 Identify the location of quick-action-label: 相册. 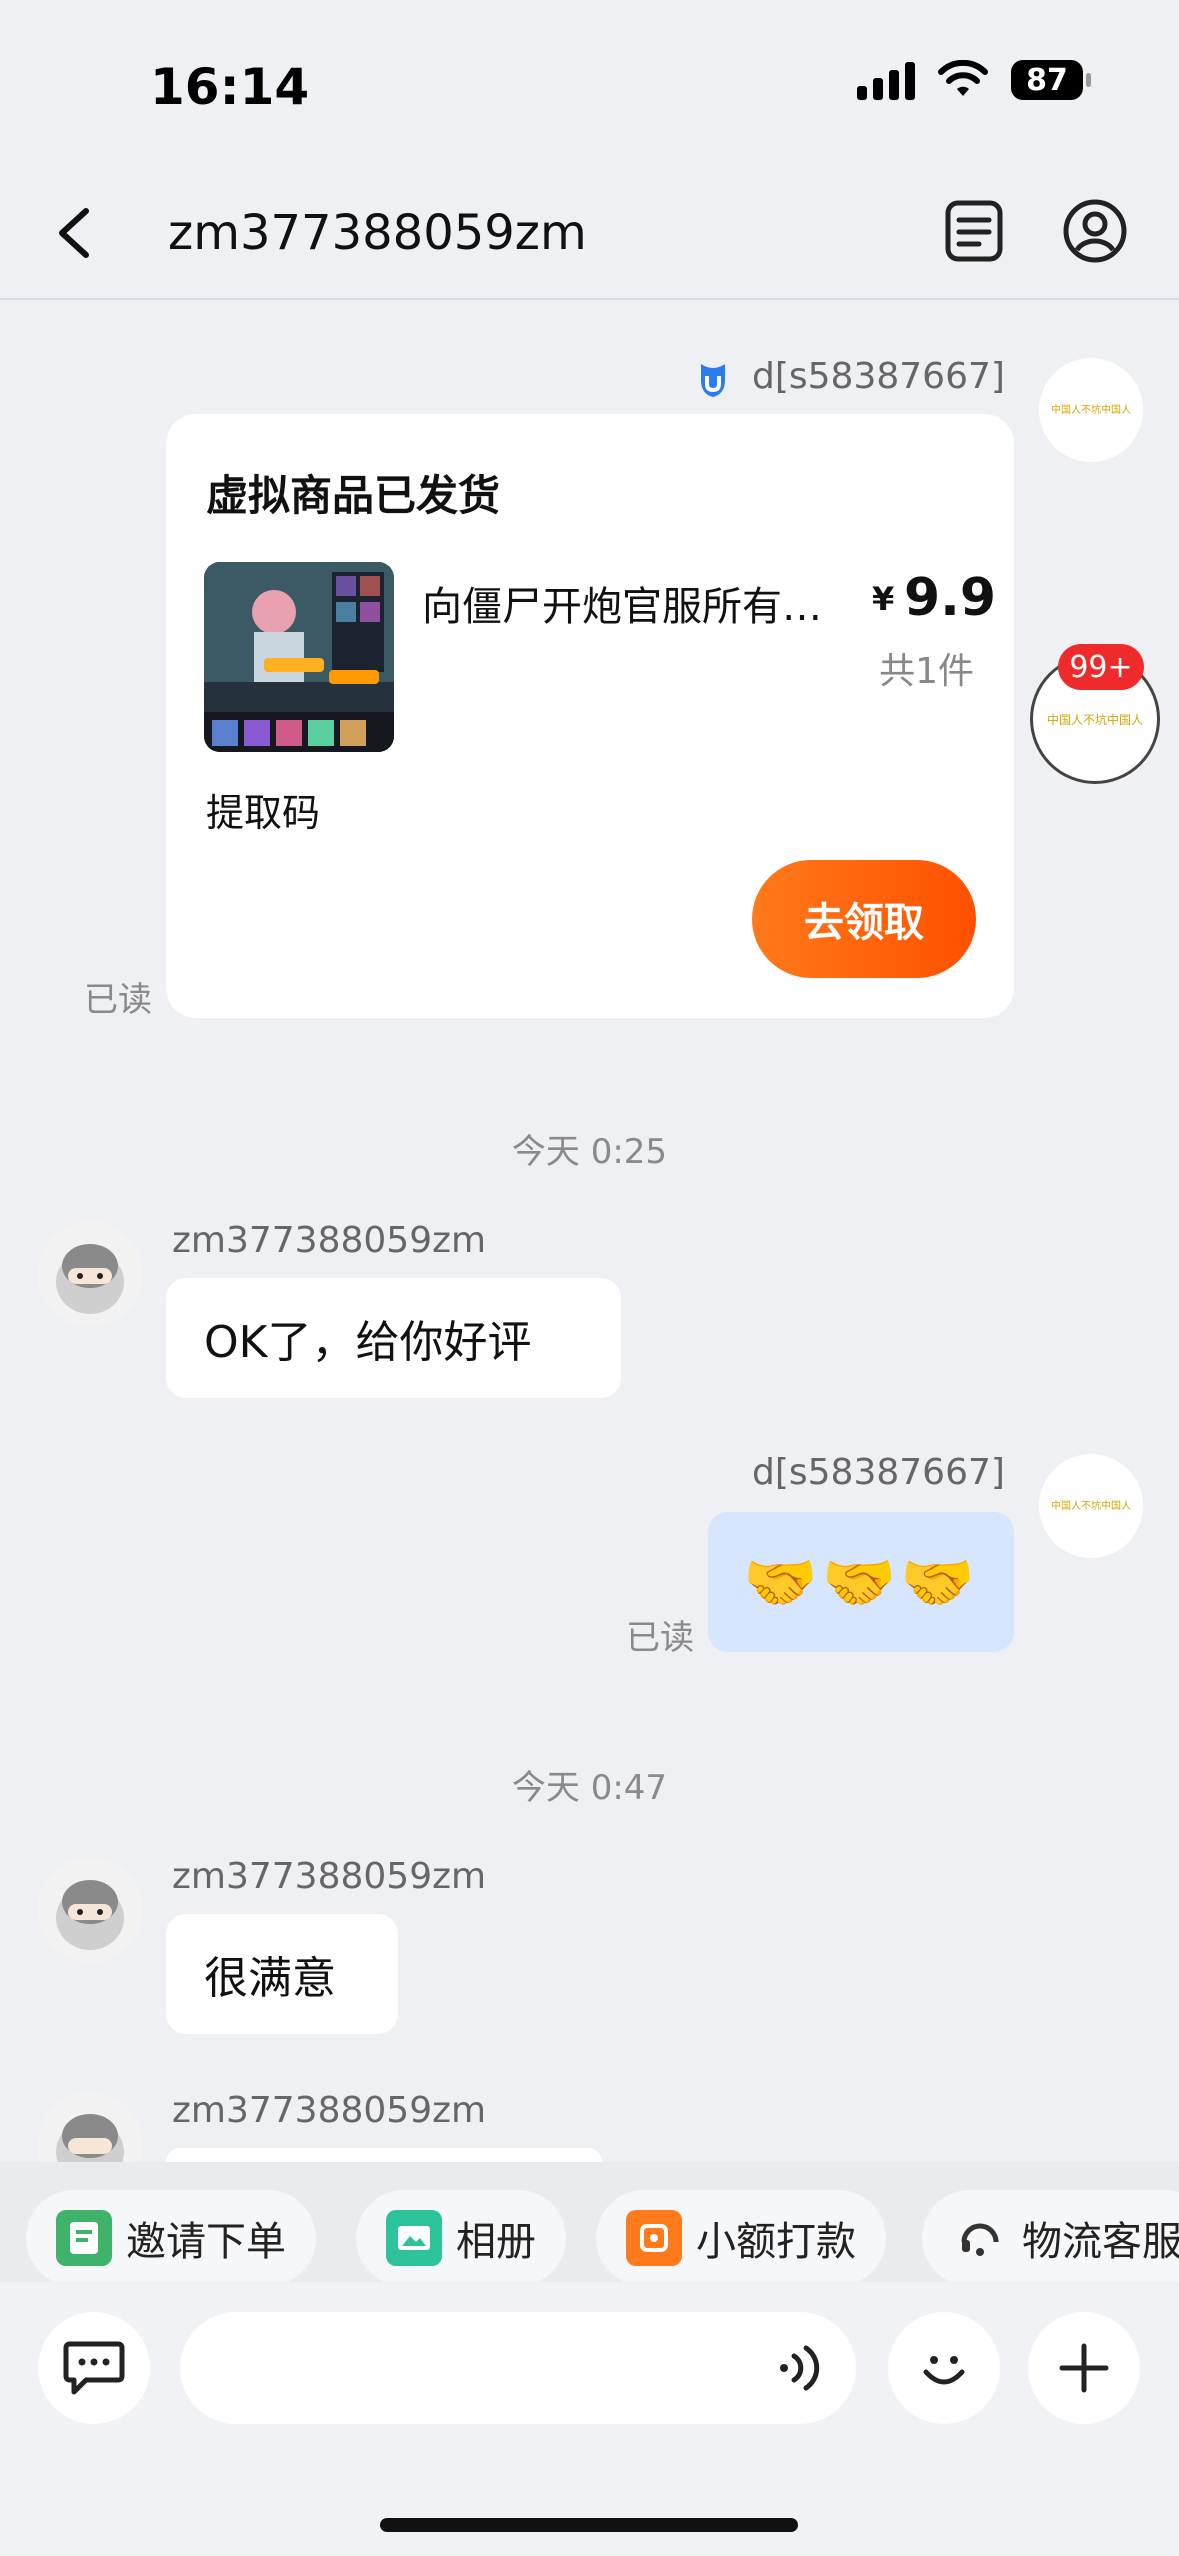
(496, 2242).